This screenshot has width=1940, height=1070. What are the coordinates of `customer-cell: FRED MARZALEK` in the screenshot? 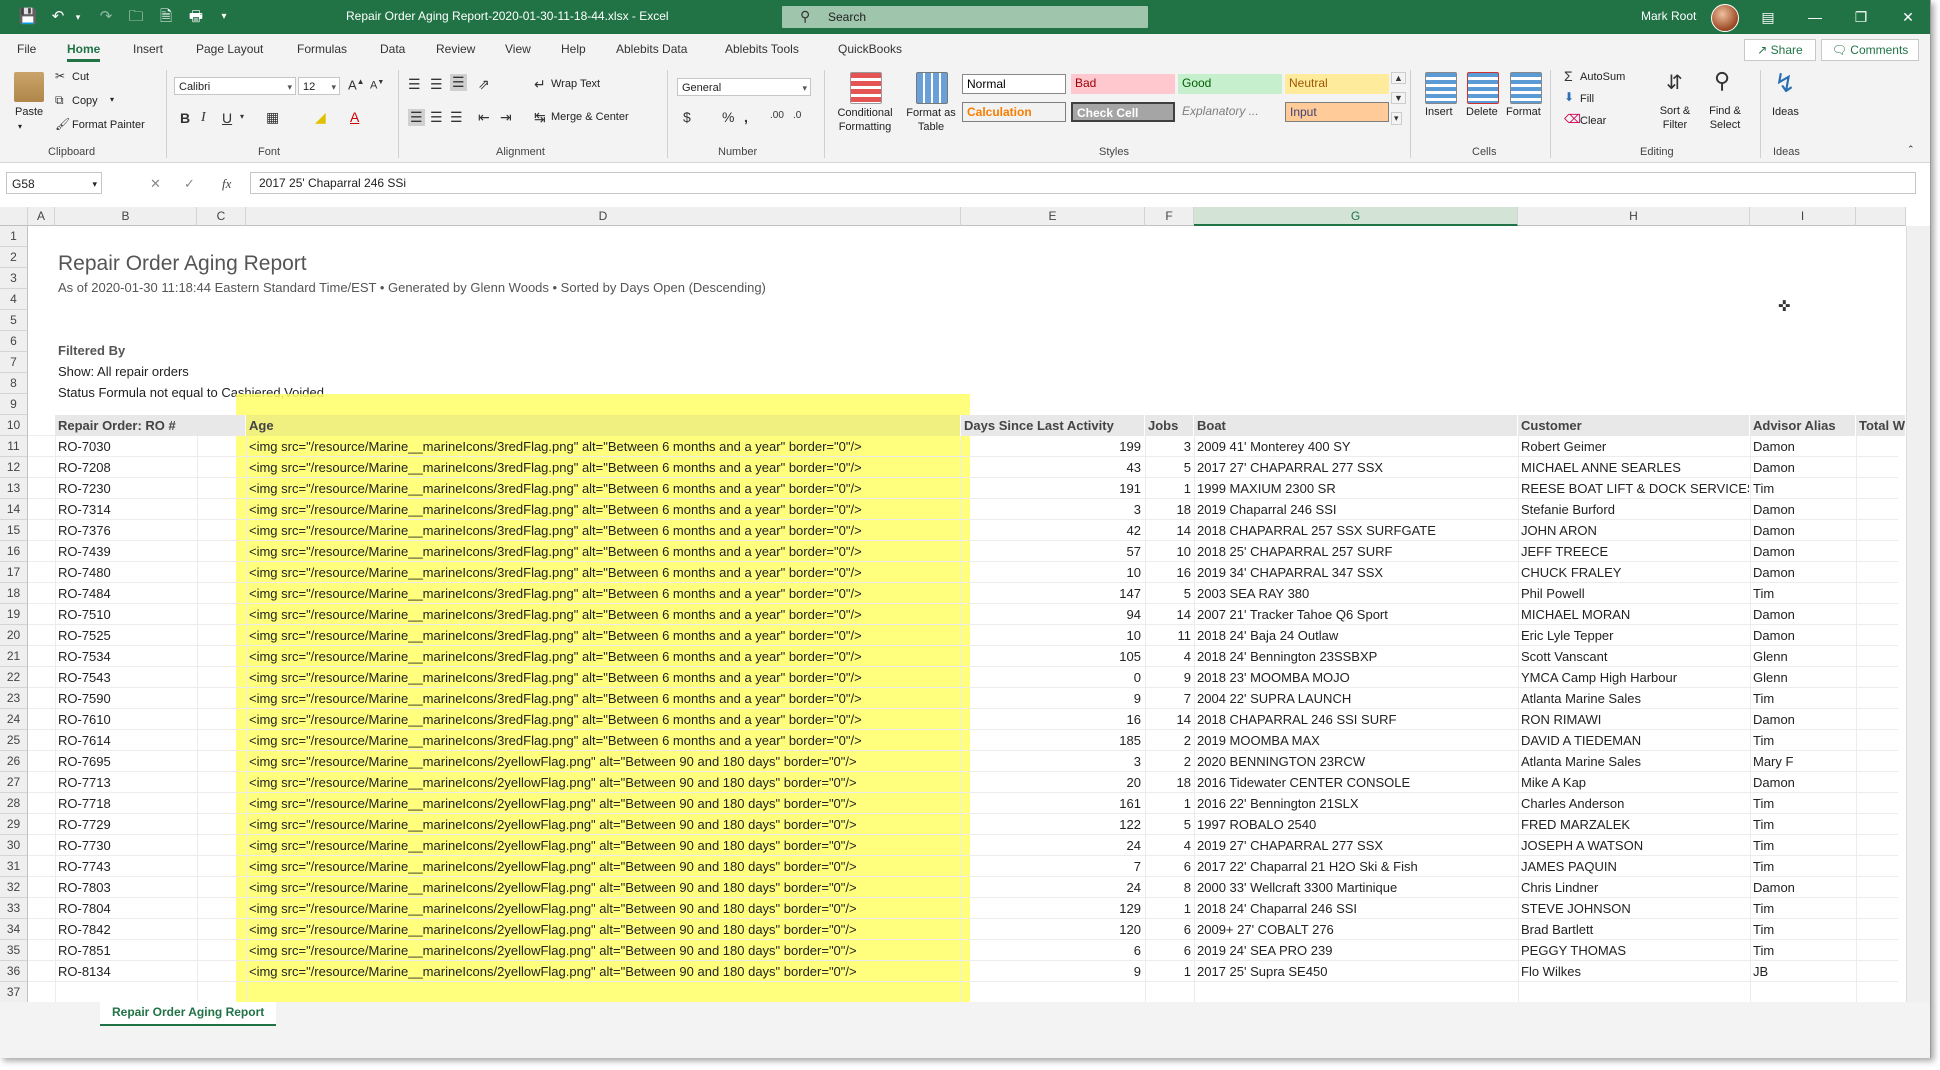 It's located at (1635, 824).